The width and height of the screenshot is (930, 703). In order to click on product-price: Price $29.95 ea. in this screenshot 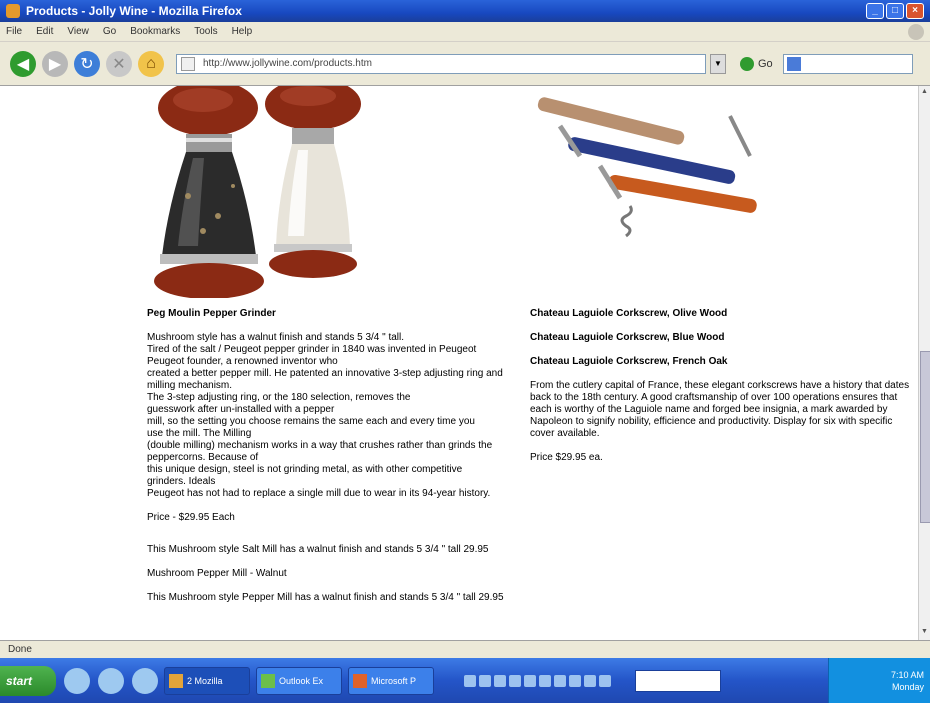, I will do `click(566, 457)`.